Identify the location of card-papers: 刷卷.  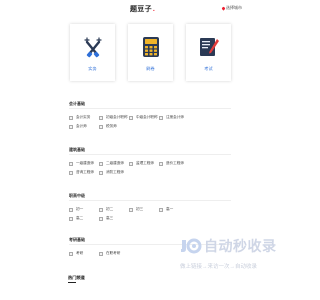
(150, 52).